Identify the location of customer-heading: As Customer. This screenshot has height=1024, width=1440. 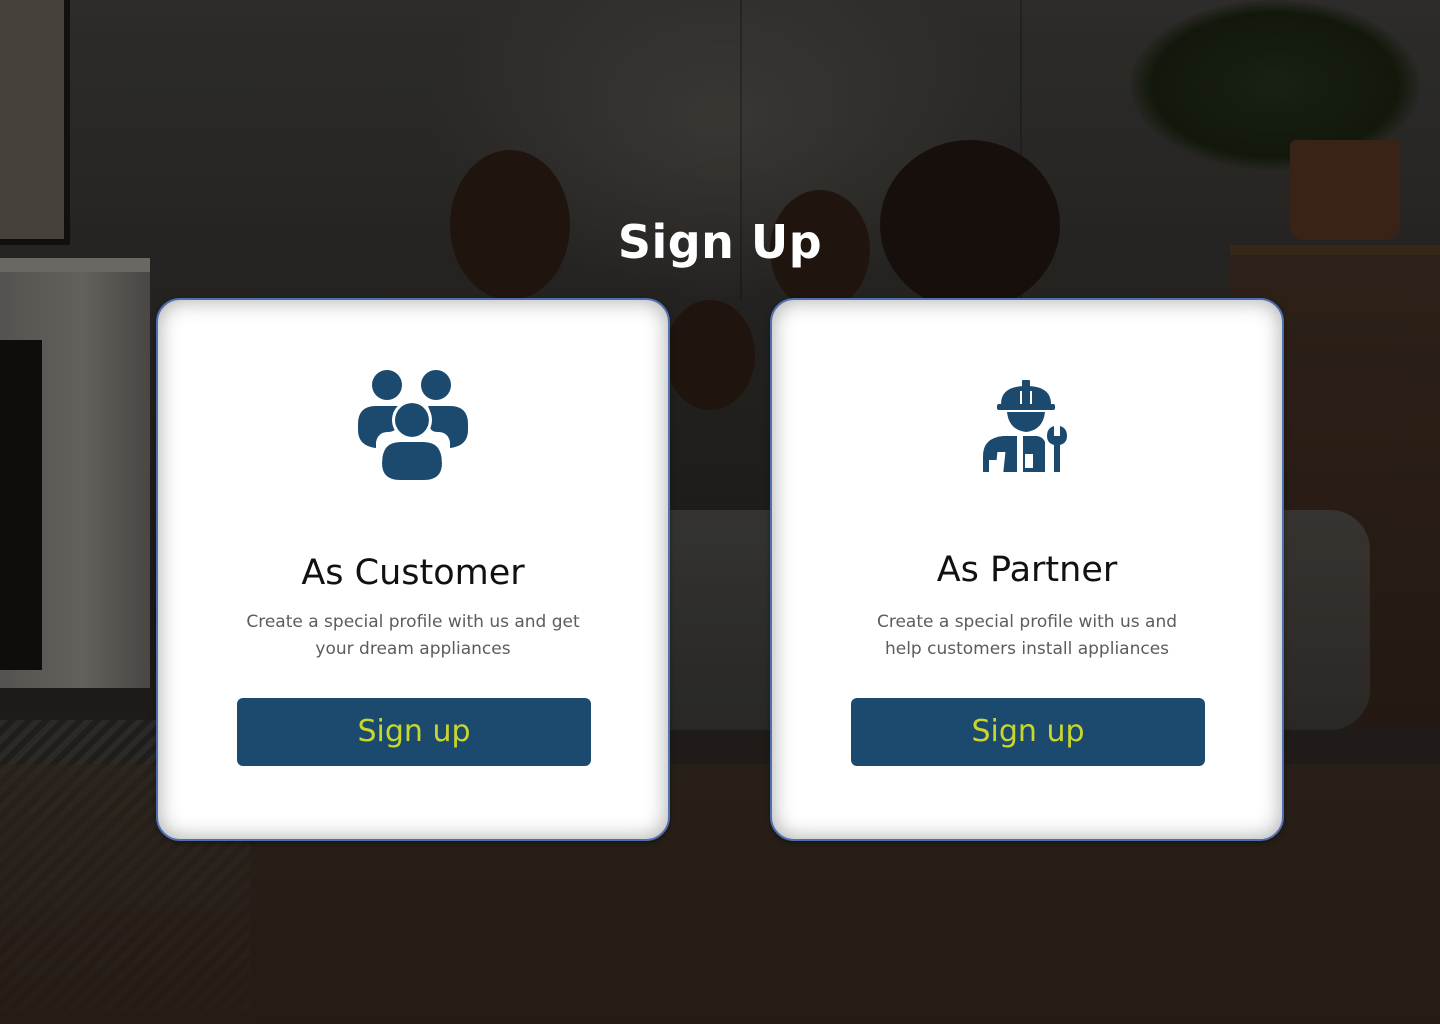
(413, 573).